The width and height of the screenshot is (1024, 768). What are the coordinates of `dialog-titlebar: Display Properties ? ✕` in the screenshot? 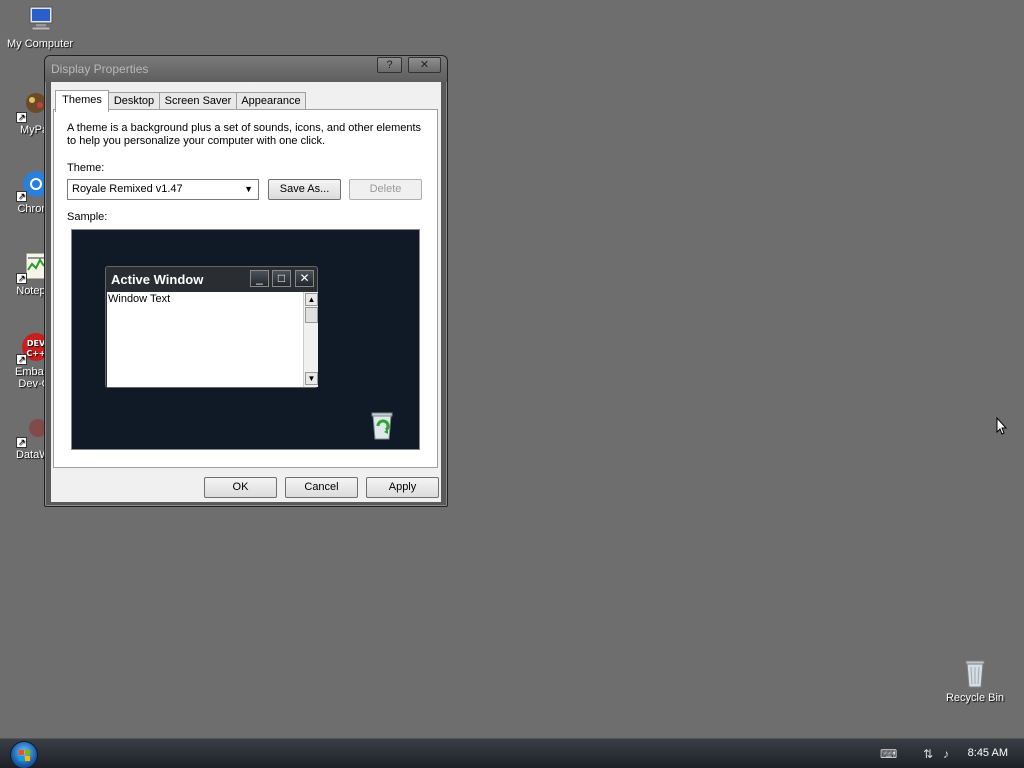 It's located at (246, 69).